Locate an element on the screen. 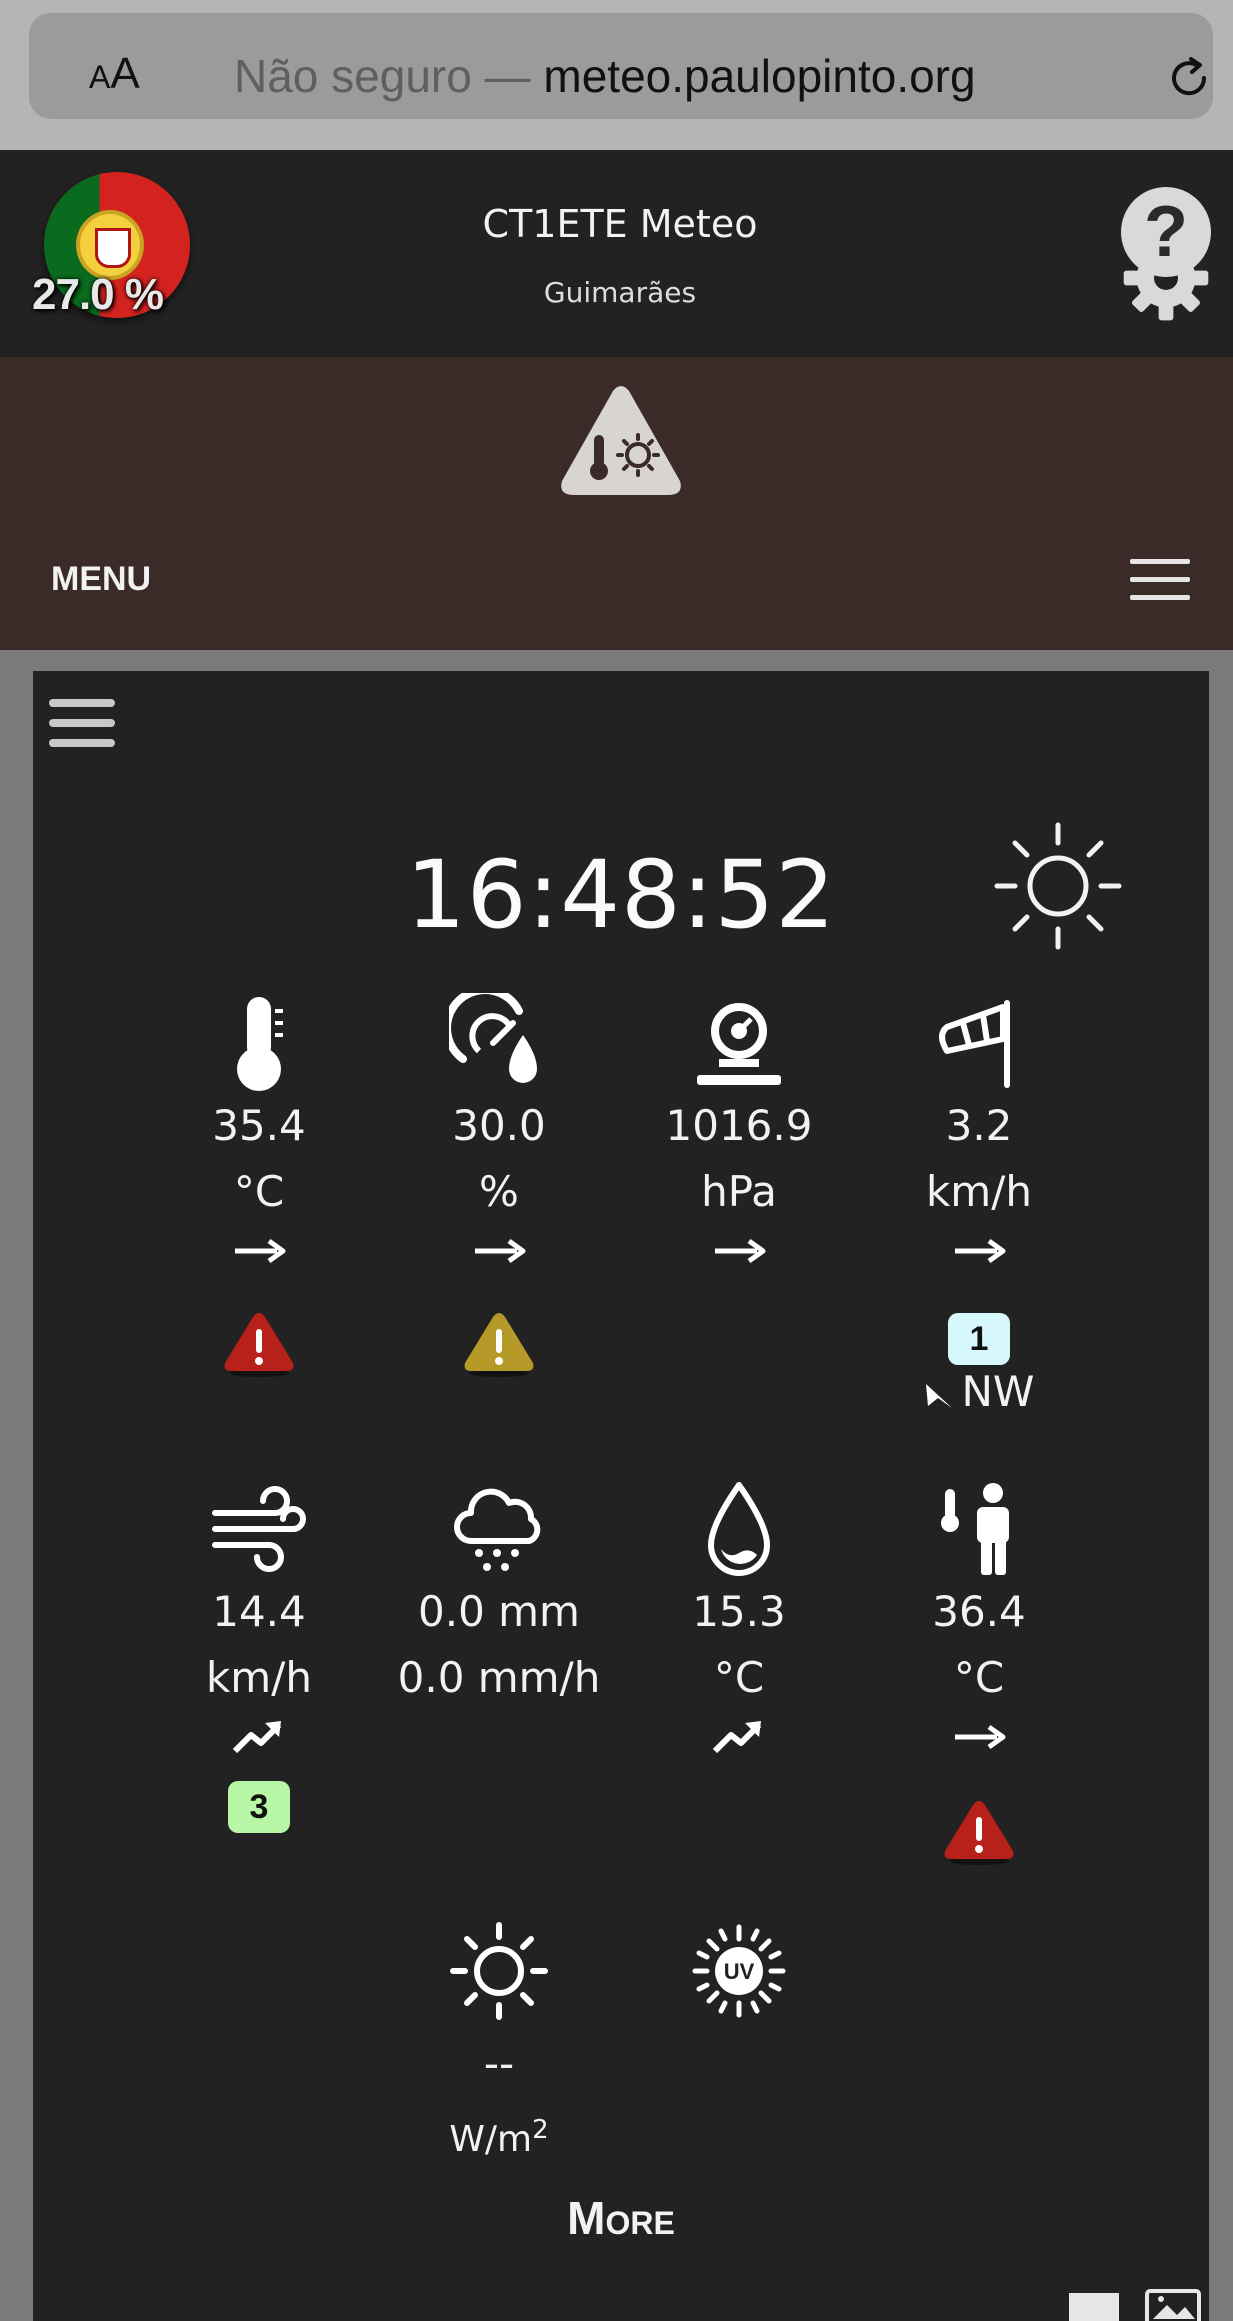  barometer-icon is located at coordinates (739, 1044).